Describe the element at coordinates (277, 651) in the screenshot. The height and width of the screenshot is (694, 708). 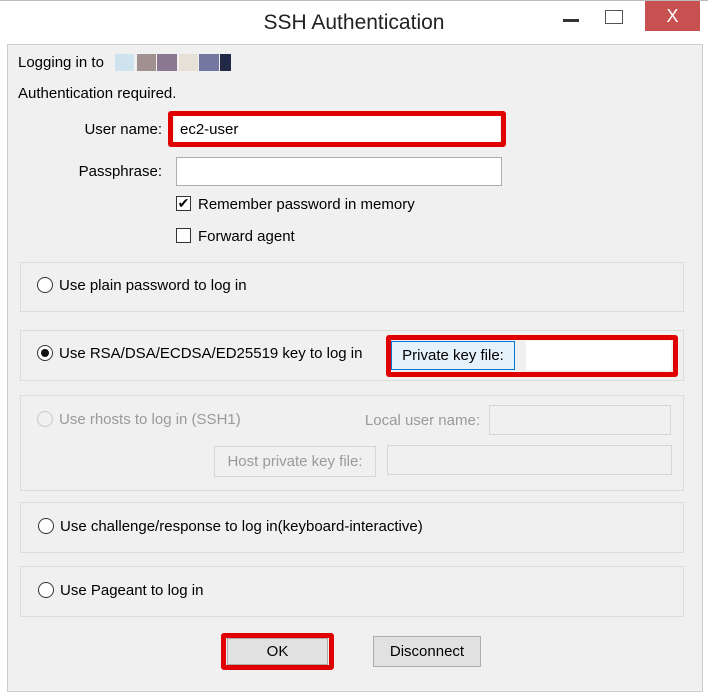
I see `ok-button: OK` at that location.